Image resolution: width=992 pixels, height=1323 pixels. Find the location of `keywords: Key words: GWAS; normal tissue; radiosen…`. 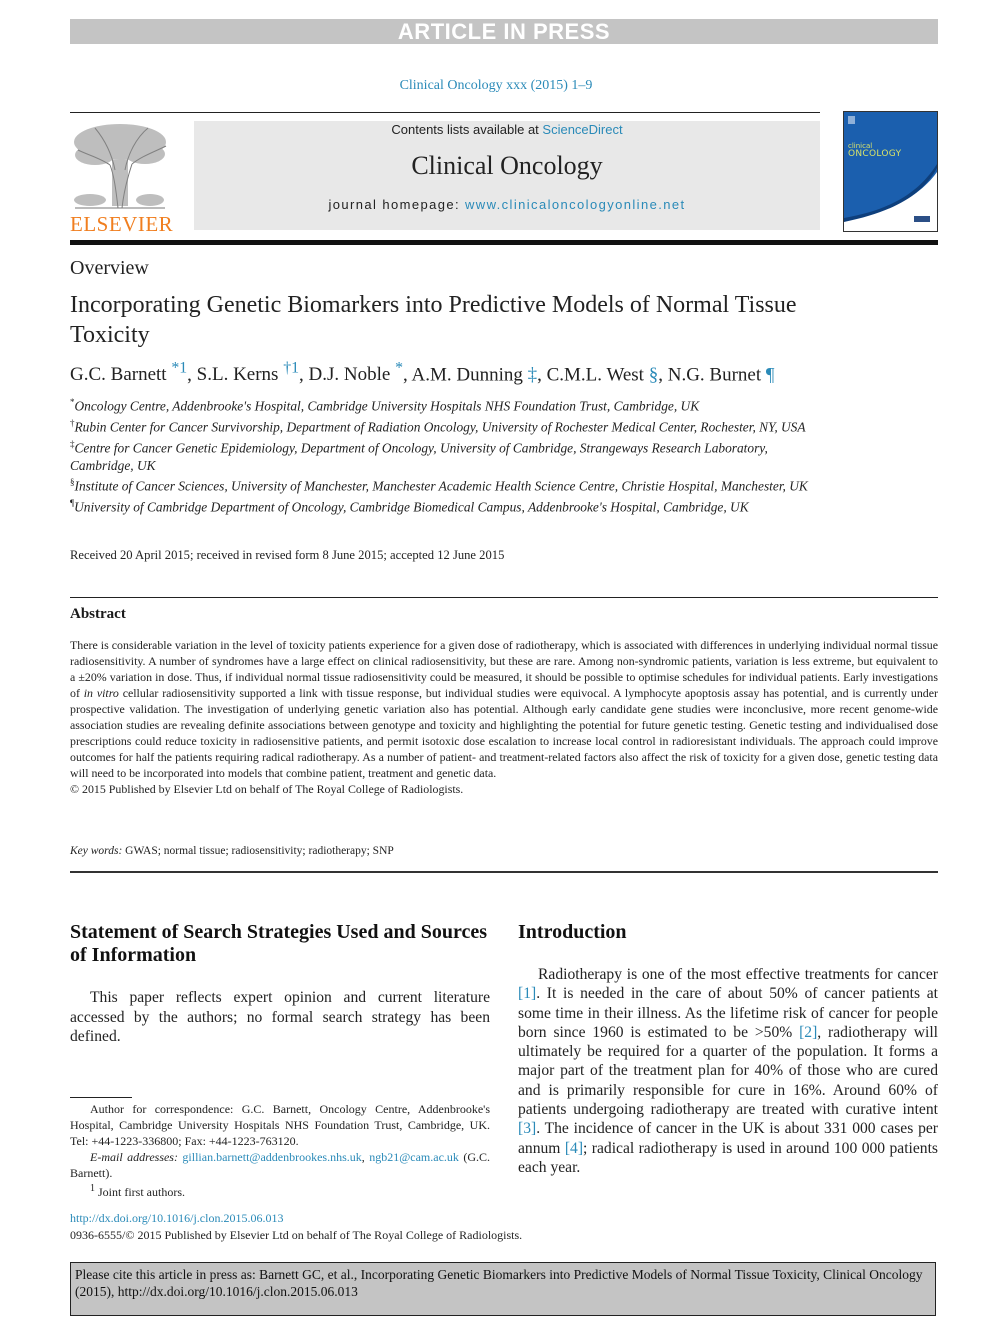

keywords: Key words: GWAS; normal tissue; radiosen… is located at coordinates (232, 851).